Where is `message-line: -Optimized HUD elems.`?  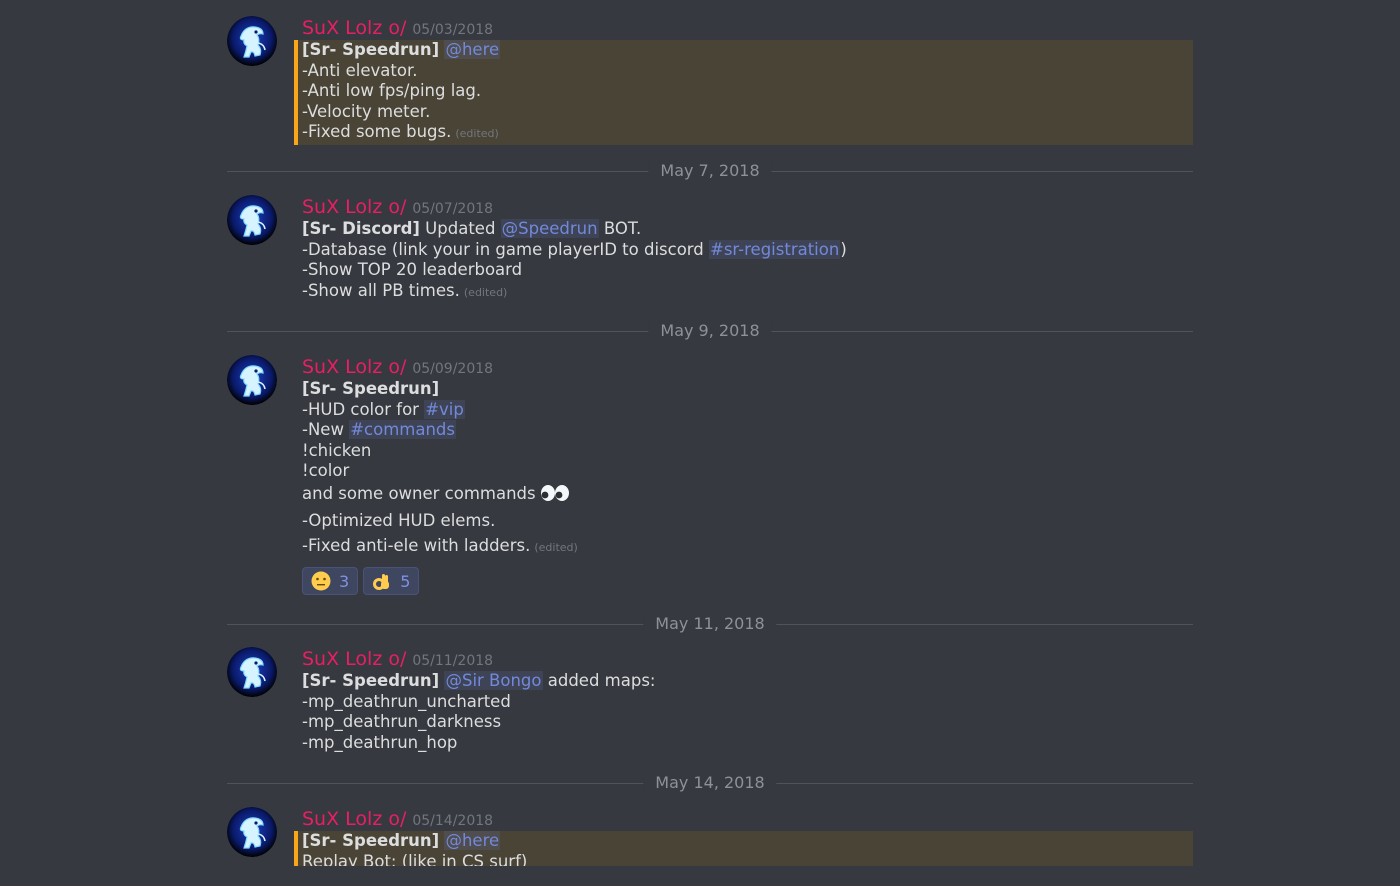 message-line: -Optimized HUD elems. is located at coordinates (747, 521).